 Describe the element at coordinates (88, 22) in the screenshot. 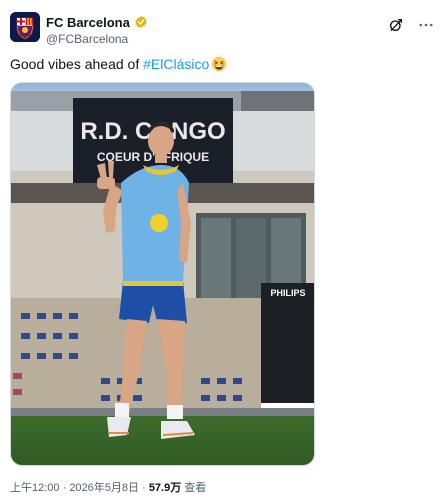

I see `display-name: FC Barcelona` at that location.